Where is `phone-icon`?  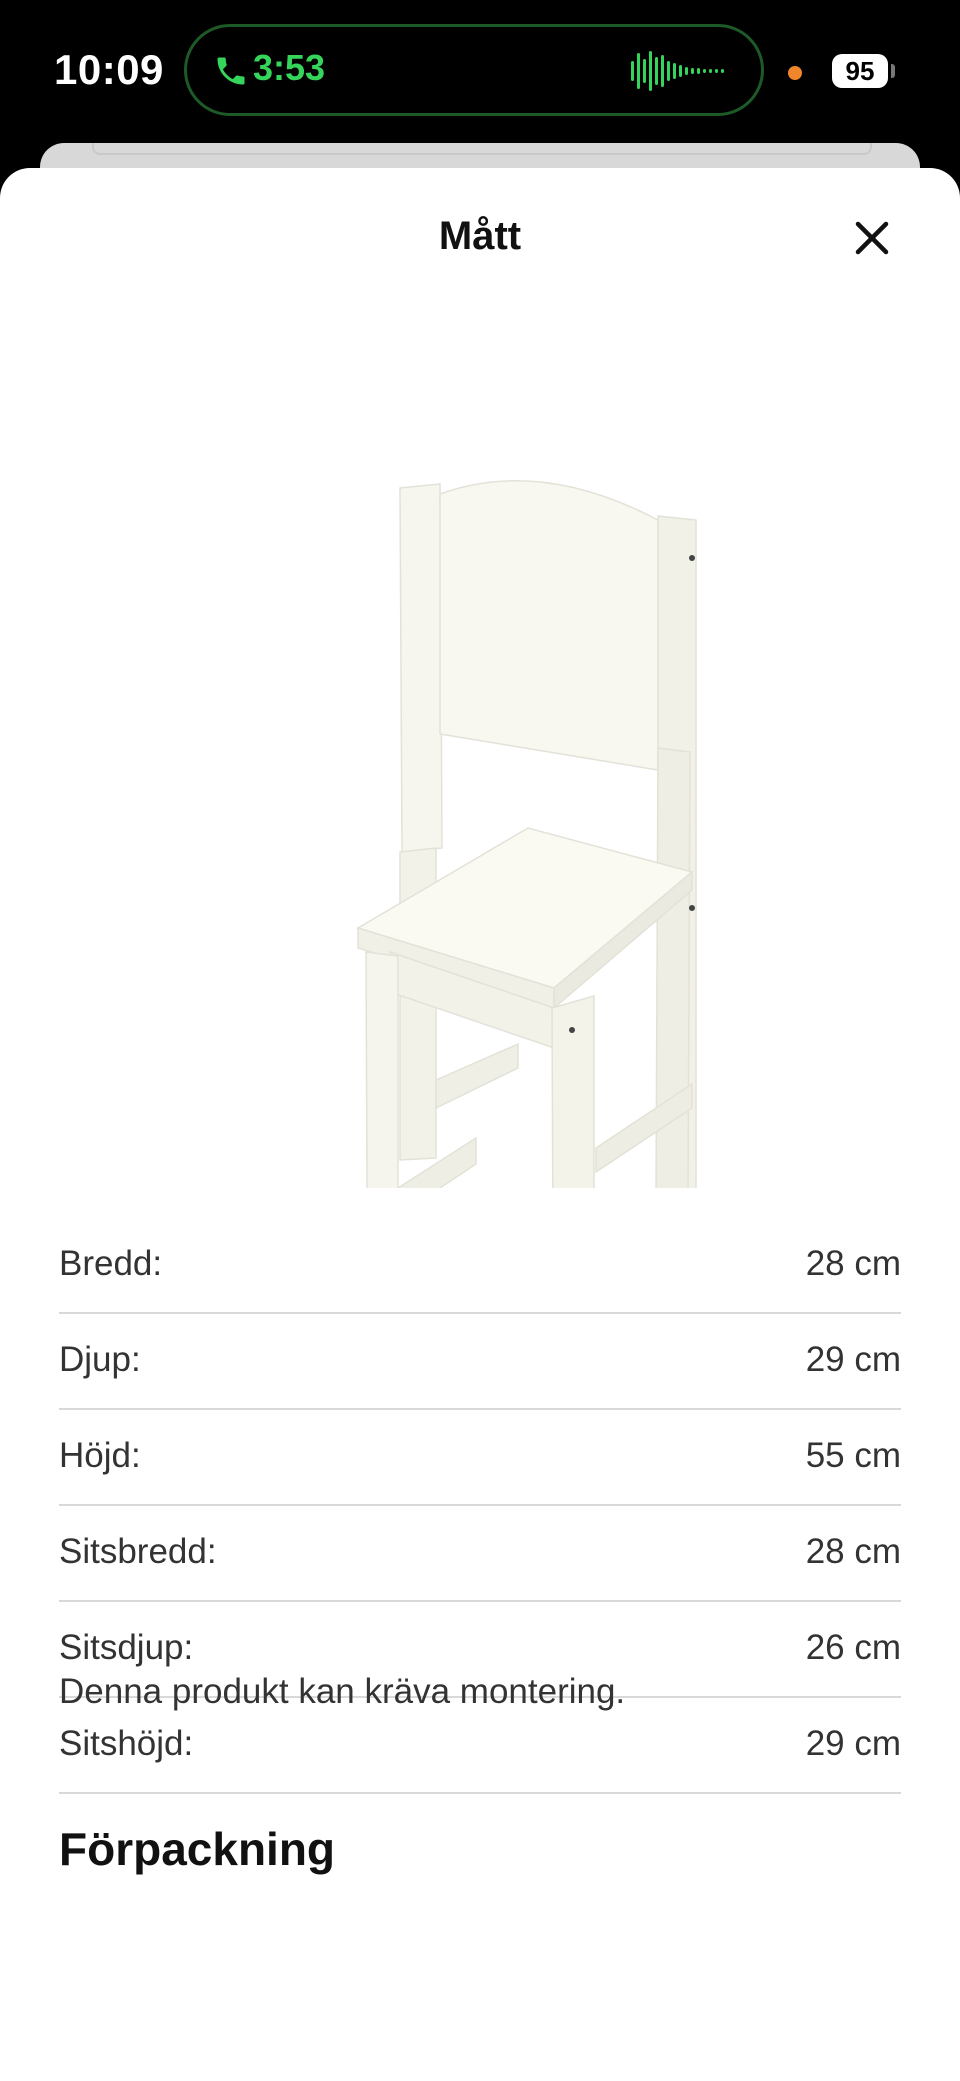
phone-icon is located at coordinates (231, 71).